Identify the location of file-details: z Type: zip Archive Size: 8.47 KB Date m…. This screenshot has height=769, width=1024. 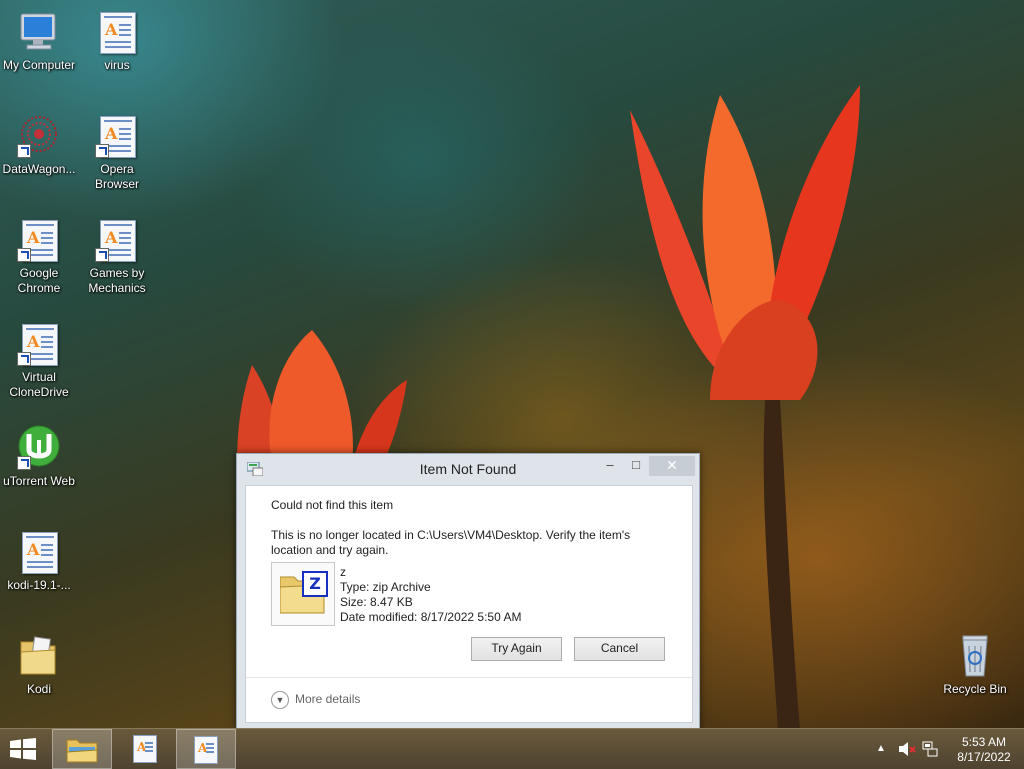
(430, 595).